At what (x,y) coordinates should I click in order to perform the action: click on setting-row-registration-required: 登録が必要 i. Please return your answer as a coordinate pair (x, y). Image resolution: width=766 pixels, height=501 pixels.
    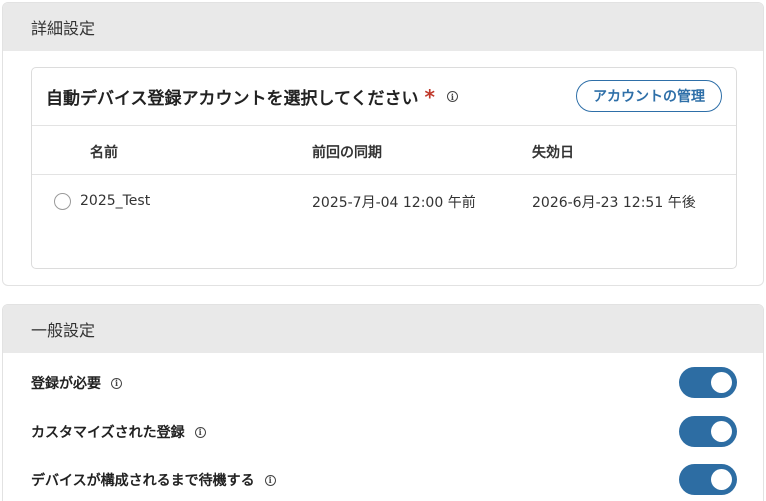
    Looking at the image, I should click on (384, 383).